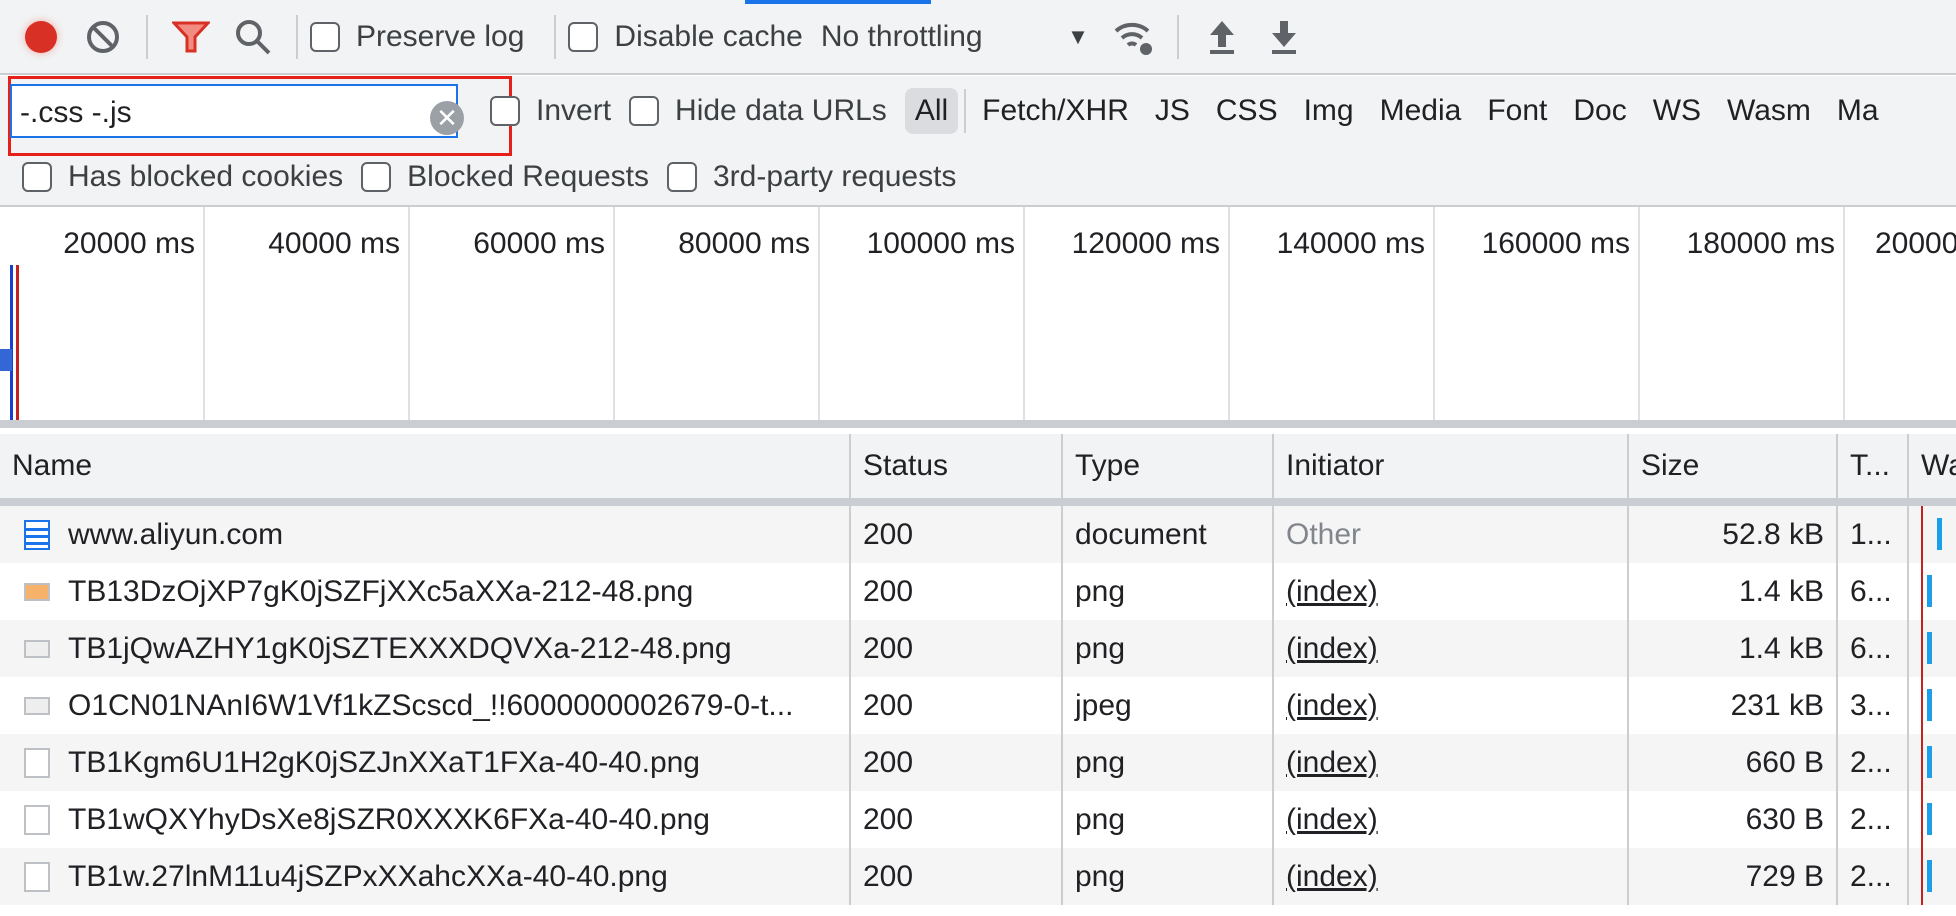 Image resolution: width=1956 pixels, height=916 pixels. What do you see at coordinates (191, 37) in the screenshot?
I see `filter-icon` at bounding box center [191, 37].